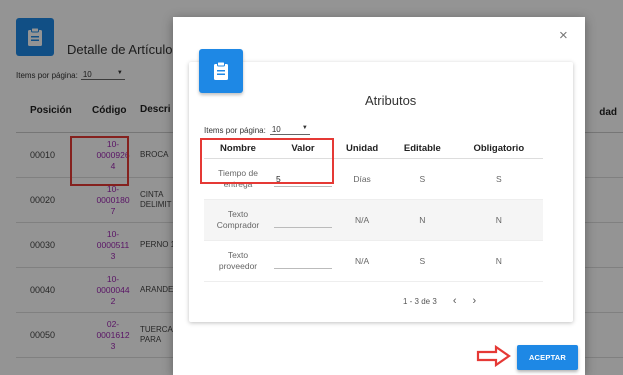 The image size is (623, 375). I want to click on pagination-range: 1 - 3 de 3, so click(420, 301).